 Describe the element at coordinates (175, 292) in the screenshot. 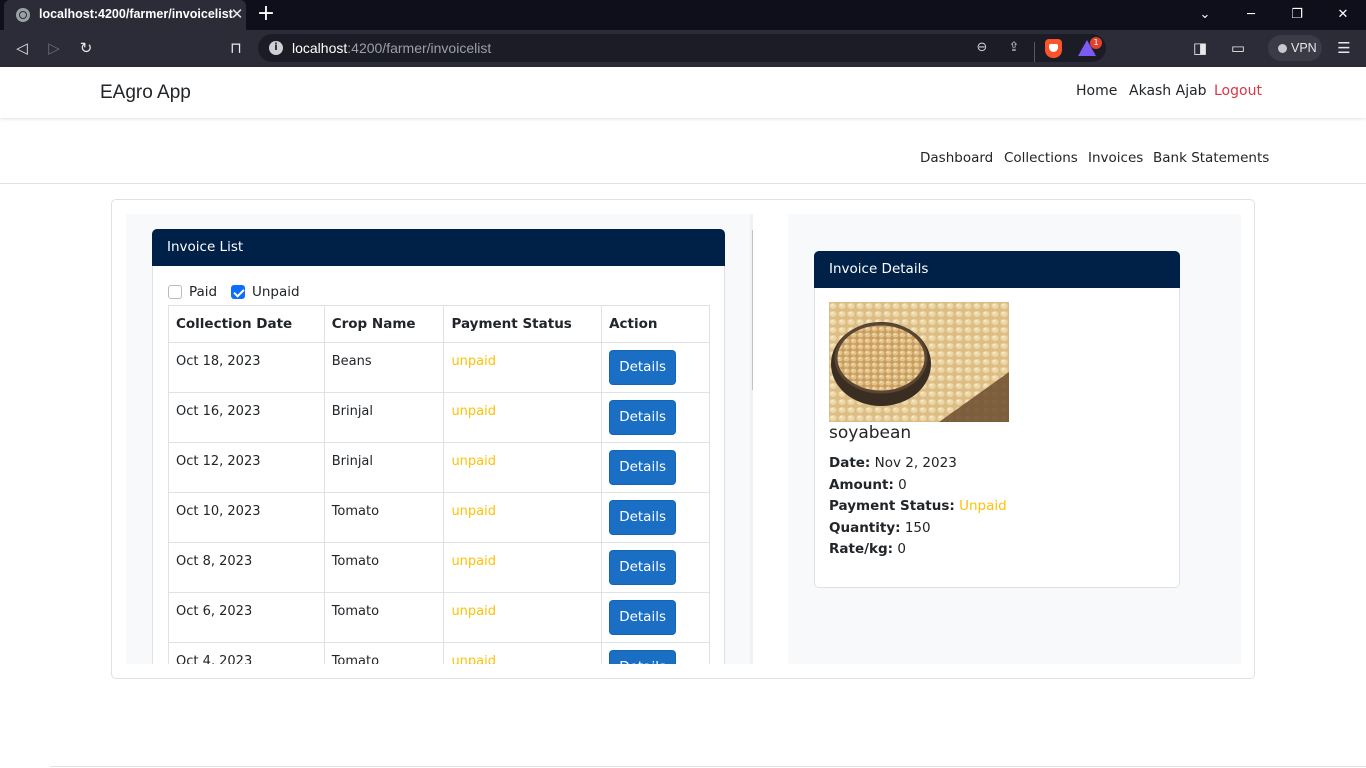

I see `paid-checkbox` at that location.